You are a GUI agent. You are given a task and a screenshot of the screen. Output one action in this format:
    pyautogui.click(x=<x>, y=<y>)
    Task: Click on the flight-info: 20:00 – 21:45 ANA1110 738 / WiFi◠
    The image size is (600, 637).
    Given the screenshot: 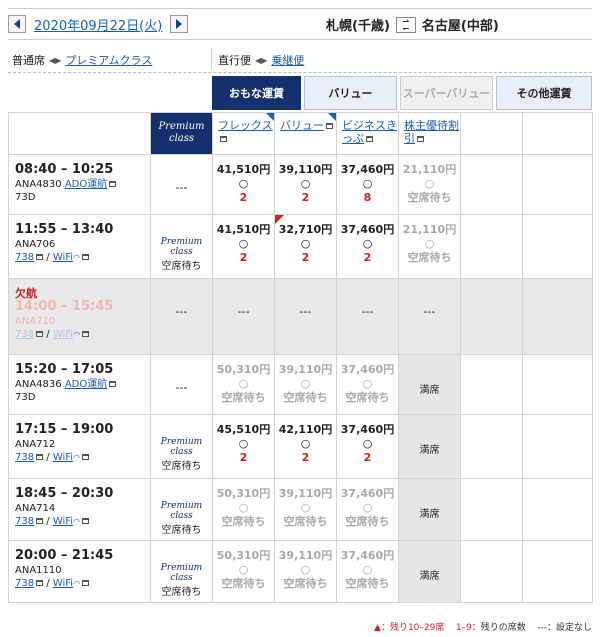 What is the action you would take?
    pyautogui.click(x=79, y=571)
    